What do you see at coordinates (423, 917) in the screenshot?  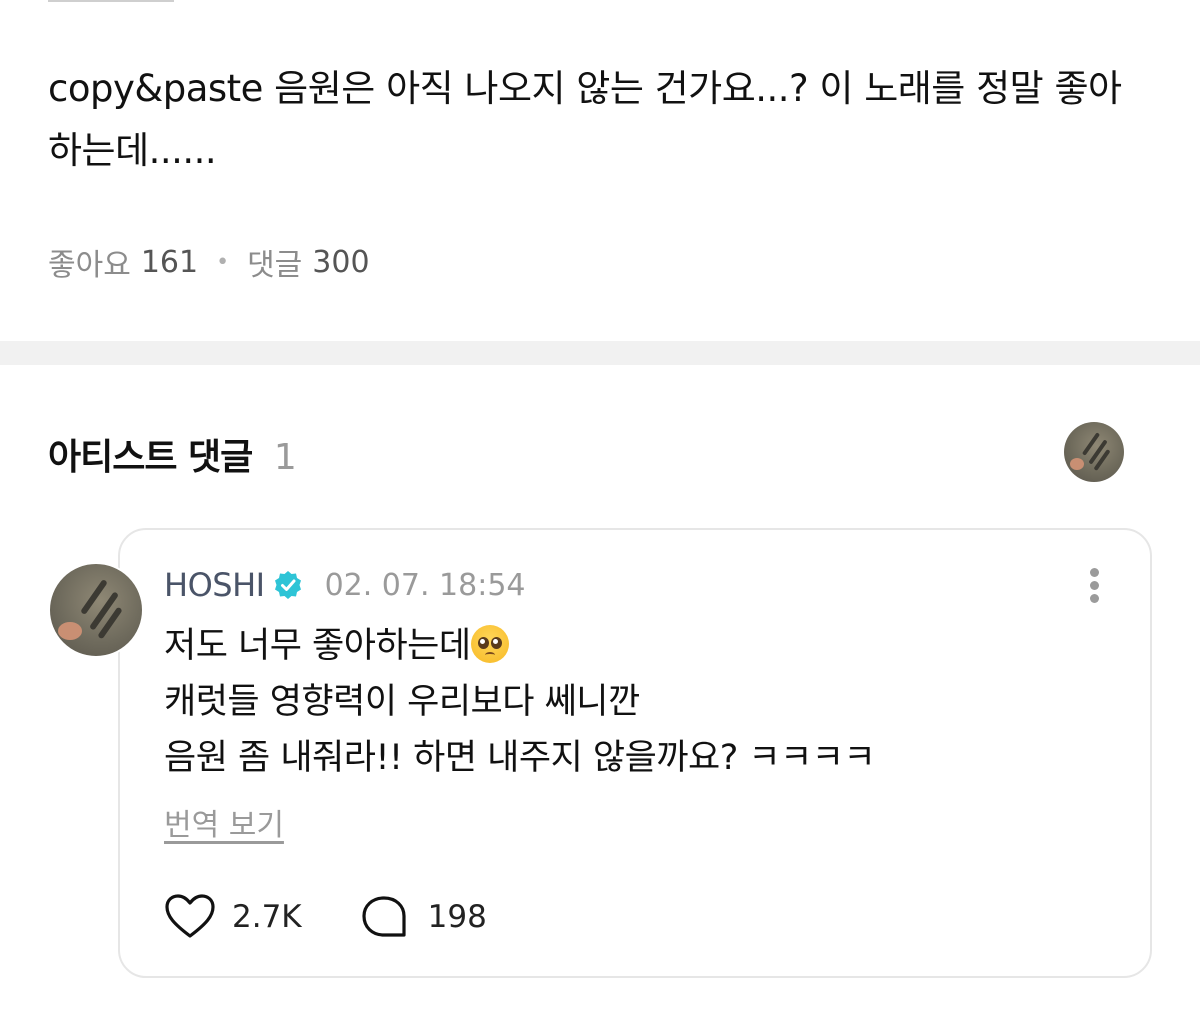 I see `reply-button: 198` at bounding box center [423, 917].